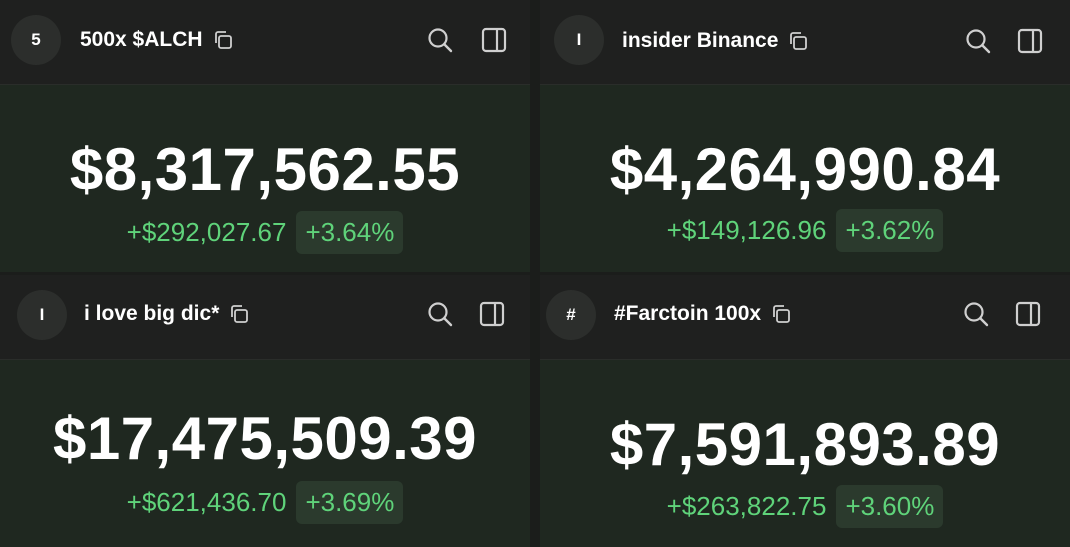 This screenshot has width=1070, height=547. What do you see at coordinates (571, 315) in the screenshot?
I see `avatar: #` at bounding box center [571, 315].